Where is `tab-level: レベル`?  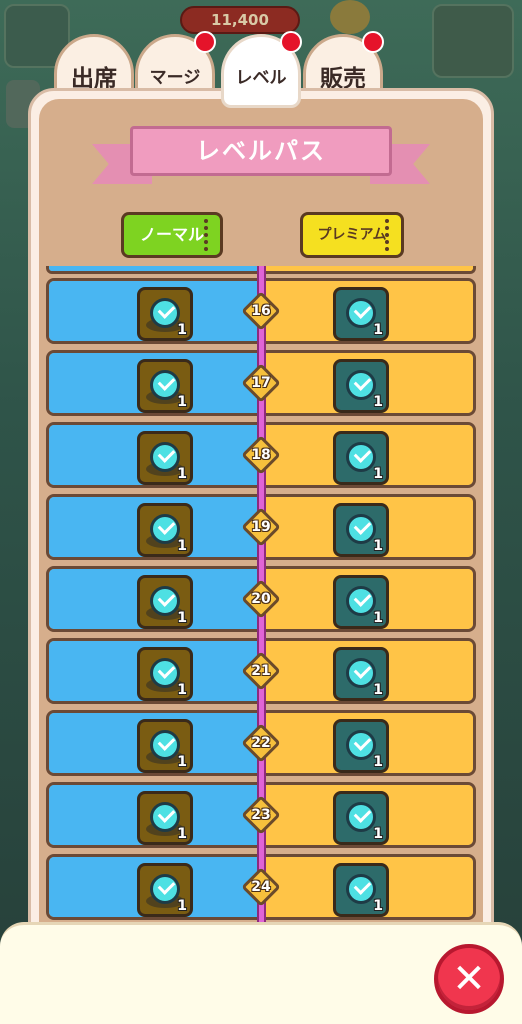 tab-level: レベル is located at coordinates (261, 69).